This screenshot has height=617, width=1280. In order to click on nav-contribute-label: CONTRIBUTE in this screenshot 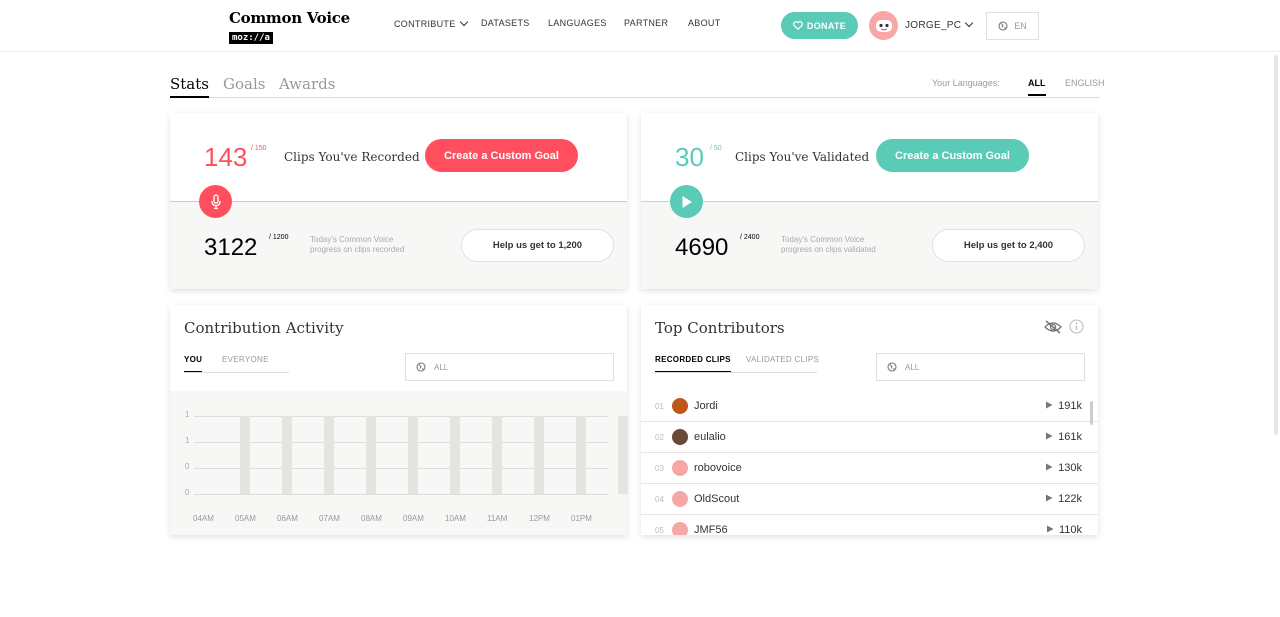, I will do `click(425, 24)`.